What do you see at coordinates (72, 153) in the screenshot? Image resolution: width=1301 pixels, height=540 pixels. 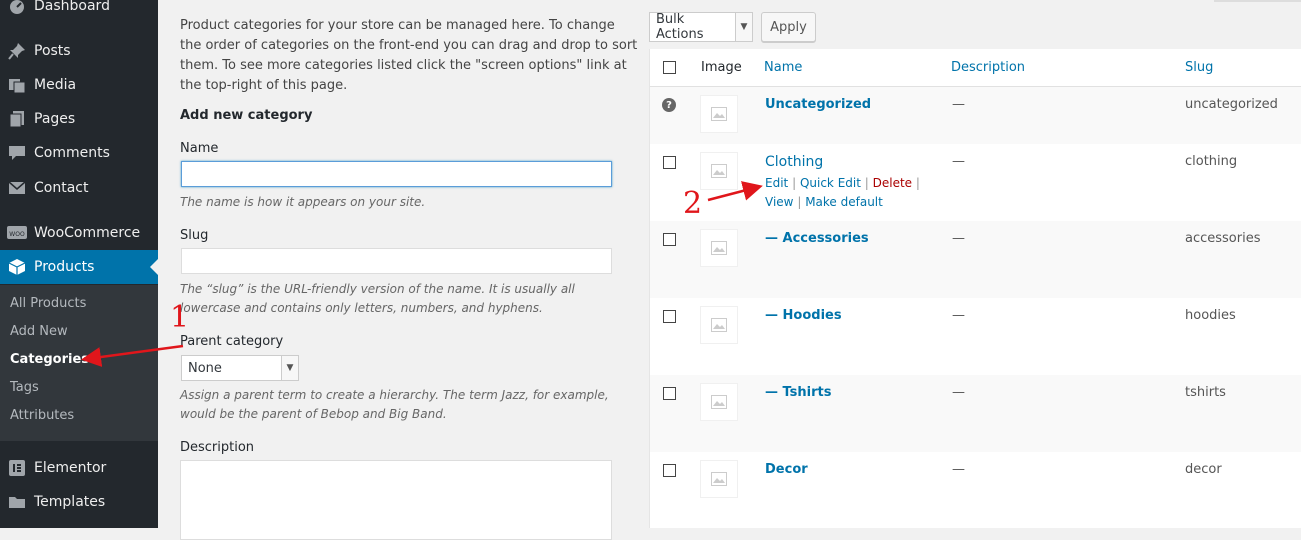 I see `menu-label: Comments` at bounding box center [72, 153].